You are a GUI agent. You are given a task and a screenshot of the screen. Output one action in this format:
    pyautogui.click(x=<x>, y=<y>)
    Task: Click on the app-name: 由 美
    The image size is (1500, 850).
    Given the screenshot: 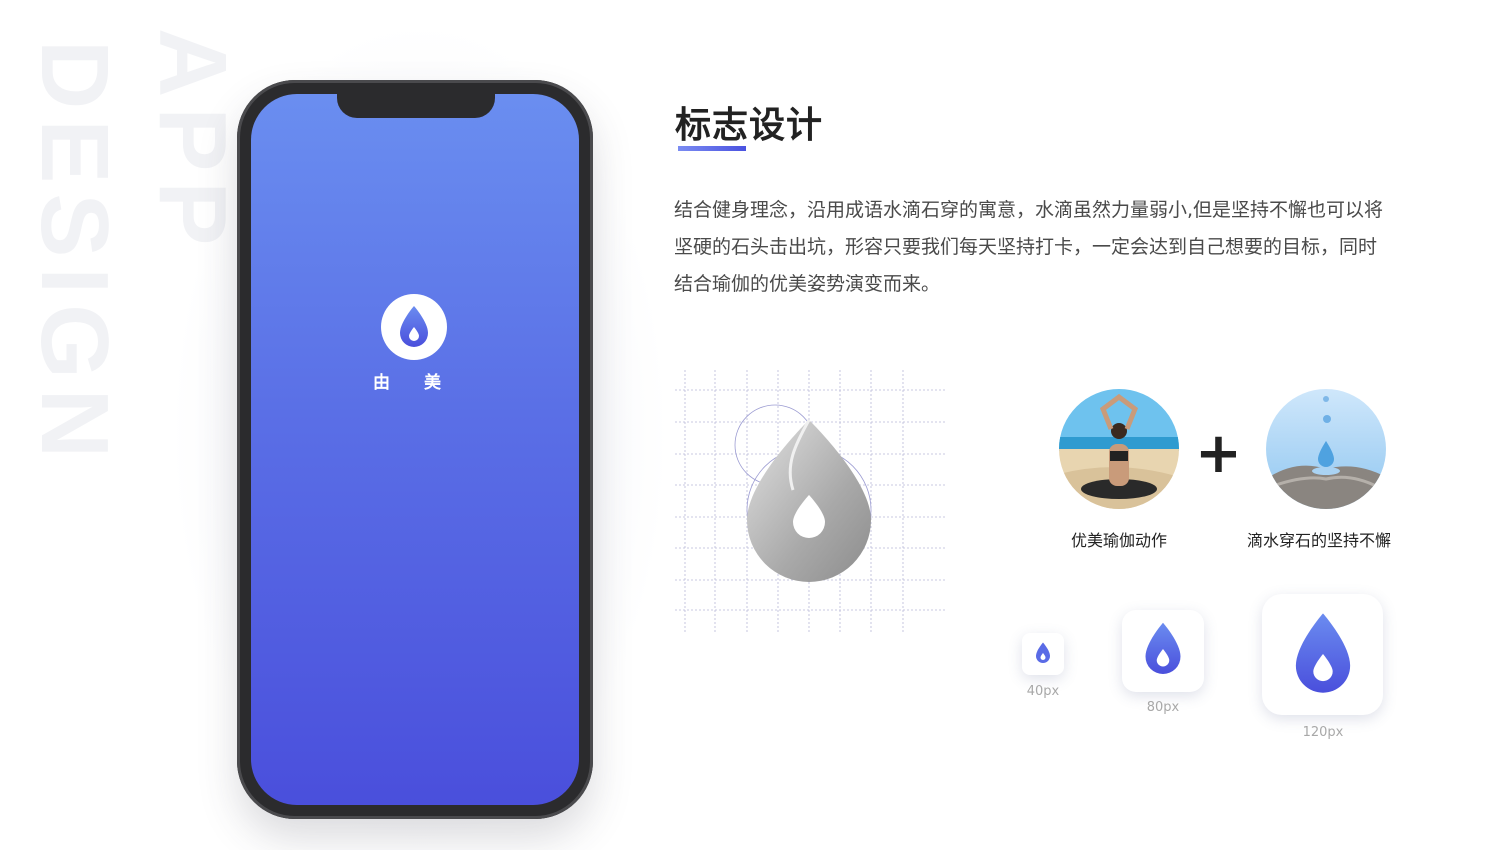 What is the action you would take?
    pyautogui.click(x=414, y=383)
    